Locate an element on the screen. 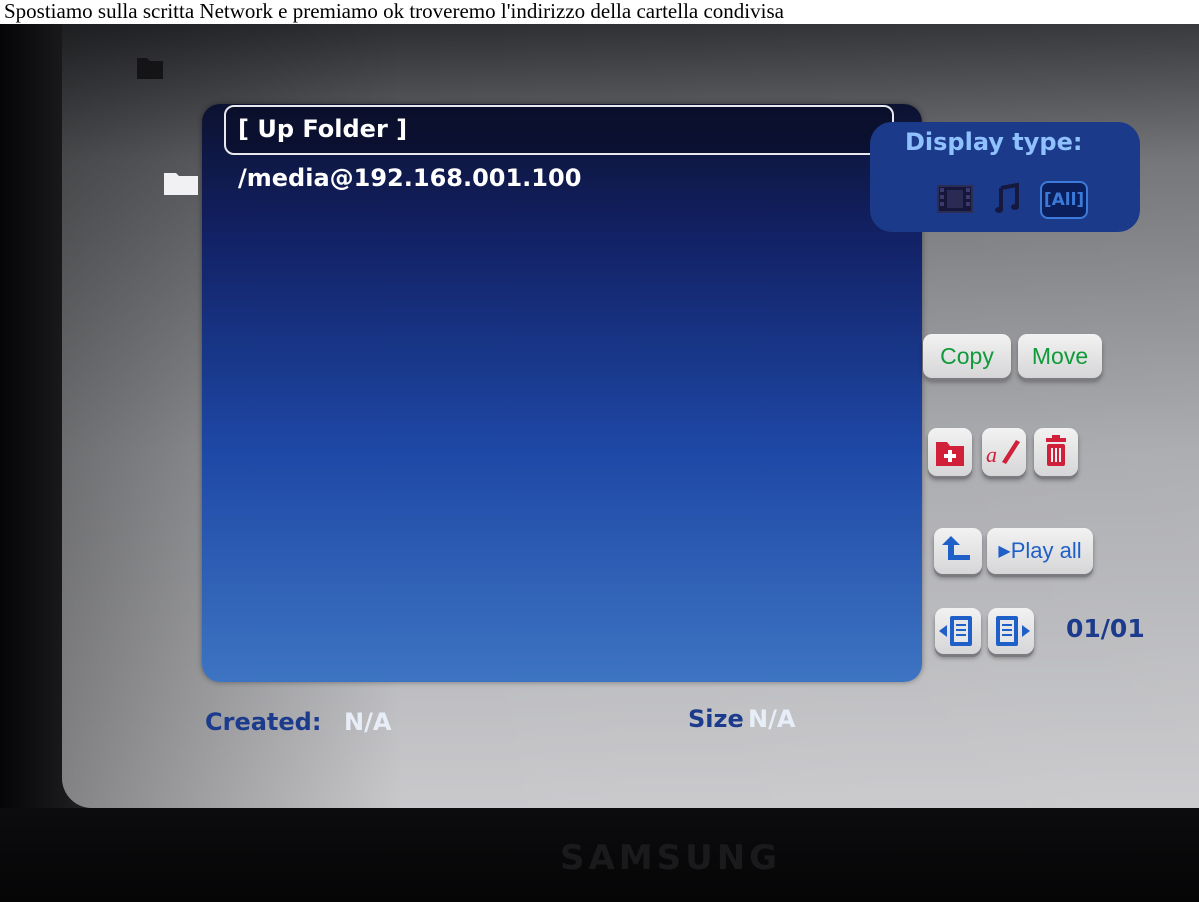 This screenshot has height=902, width=1199. music-note-icon is located at coordinates (1007, 199).